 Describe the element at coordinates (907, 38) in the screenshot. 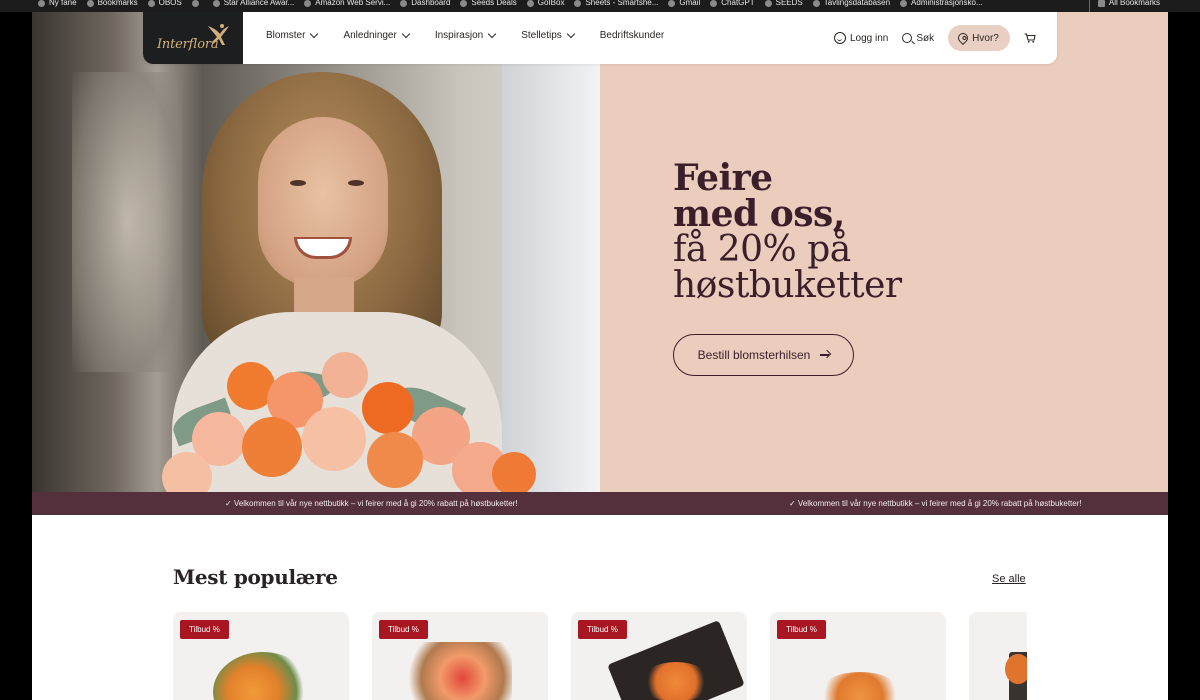

I see `search-icon` at that location.